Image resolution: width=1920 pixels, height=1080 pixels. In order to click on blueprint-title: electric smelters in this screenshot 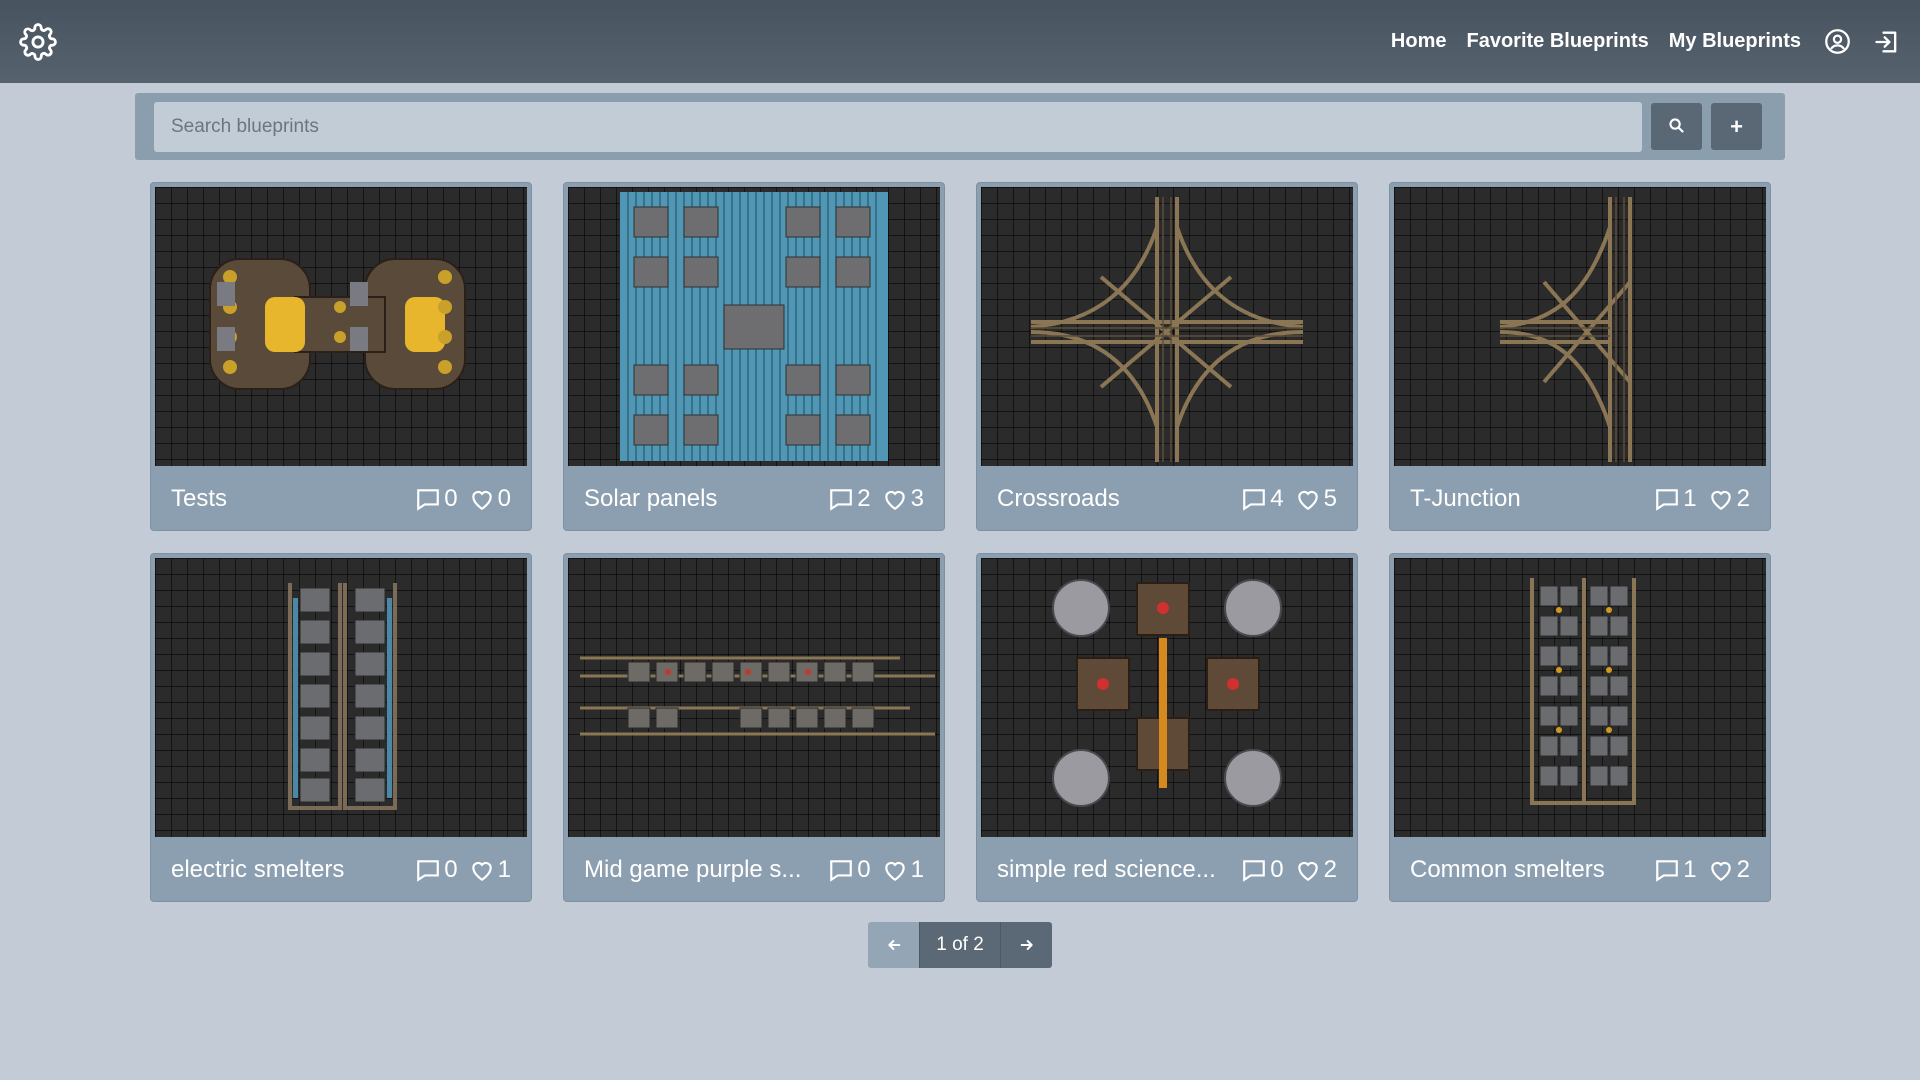, I will do `click(257, 870)`.